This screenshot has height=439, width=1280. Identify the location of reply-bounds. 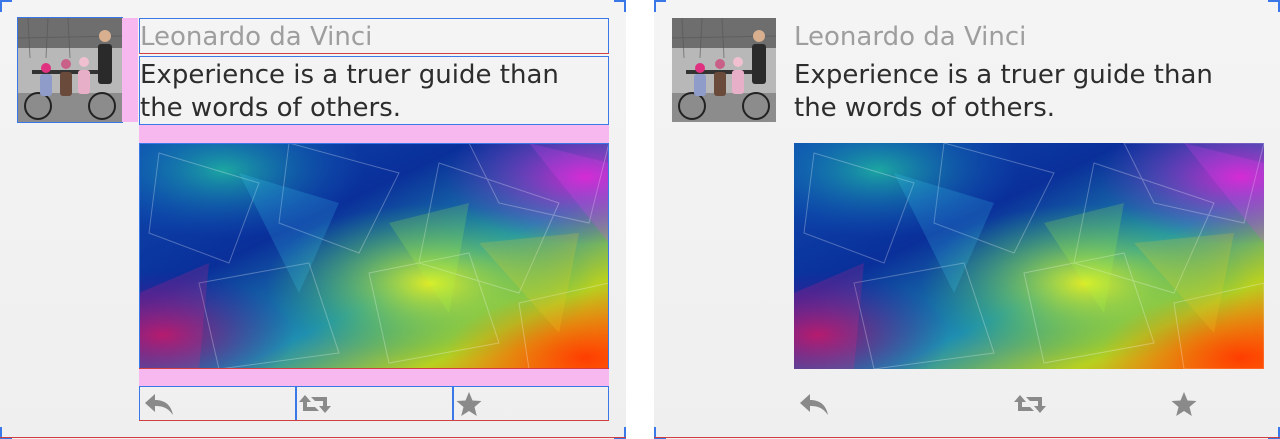
(217, 403).